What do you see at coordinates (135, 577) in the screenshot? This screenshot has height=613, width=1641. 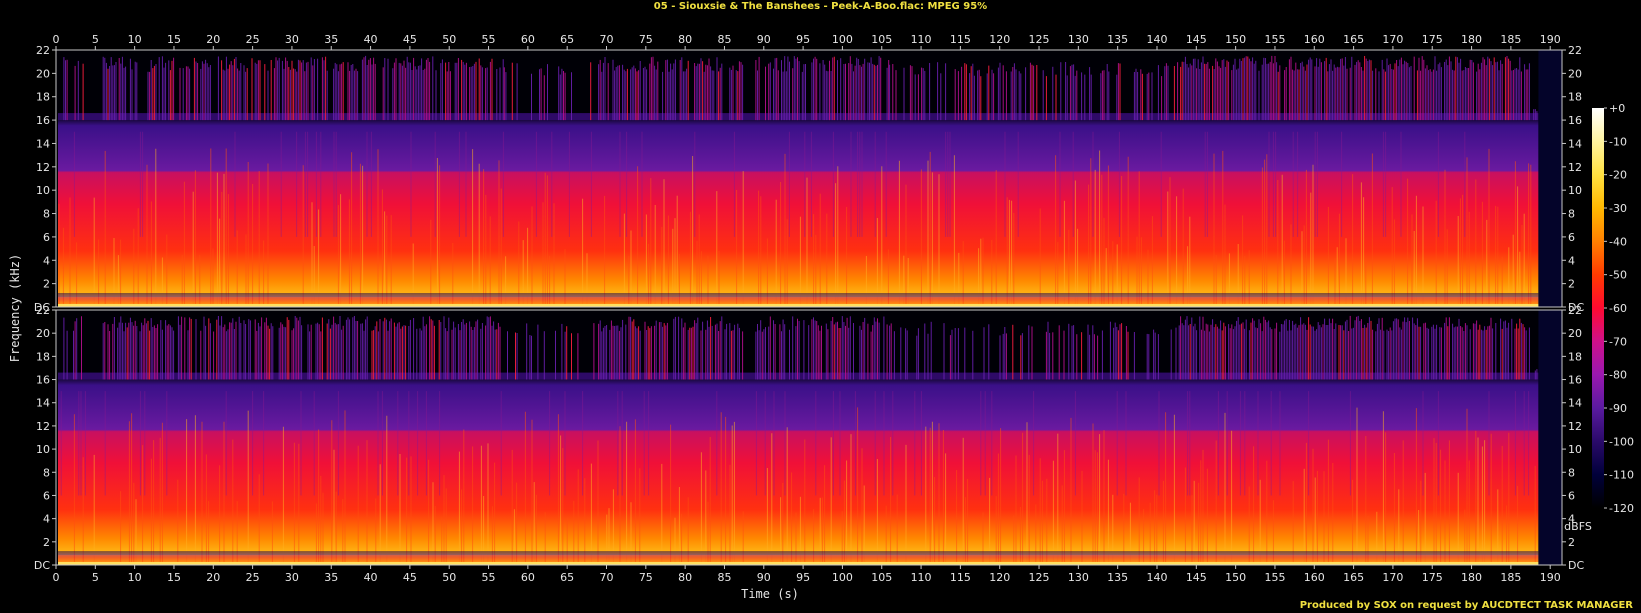 I see `x-tick-label: 10` at bounding box center [135, 577].